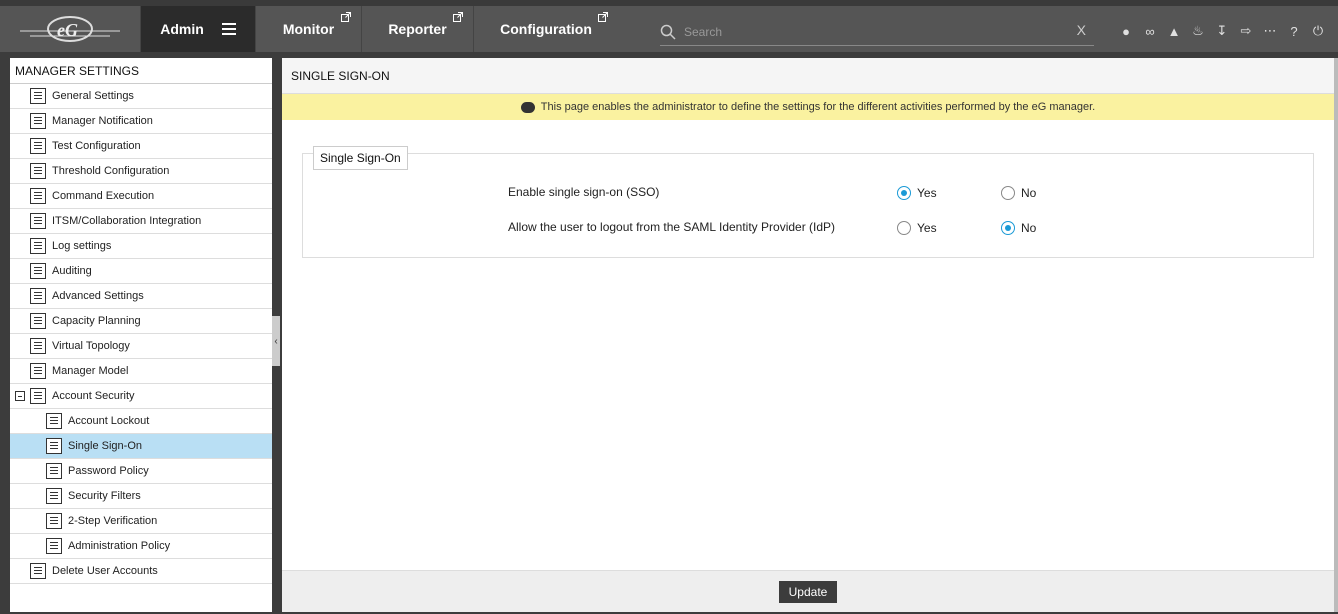  I want to click on radio-label: No, so click(1029, 228).